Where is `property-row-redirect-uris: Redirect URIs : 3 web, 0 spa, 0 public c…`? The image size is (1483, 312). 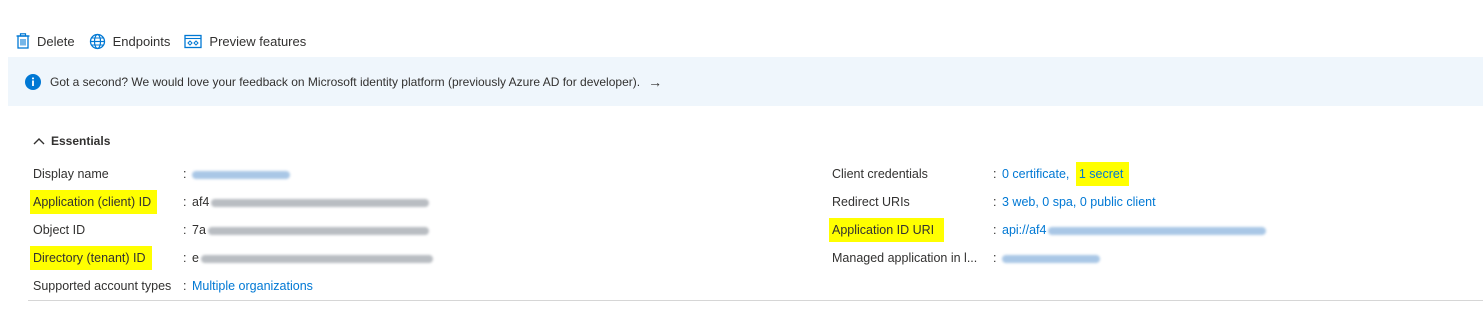 property-row-redirect-uris: Redirect URIs : 3 web, 0 spa, 0 public c… is located at coordinates (741, 202).